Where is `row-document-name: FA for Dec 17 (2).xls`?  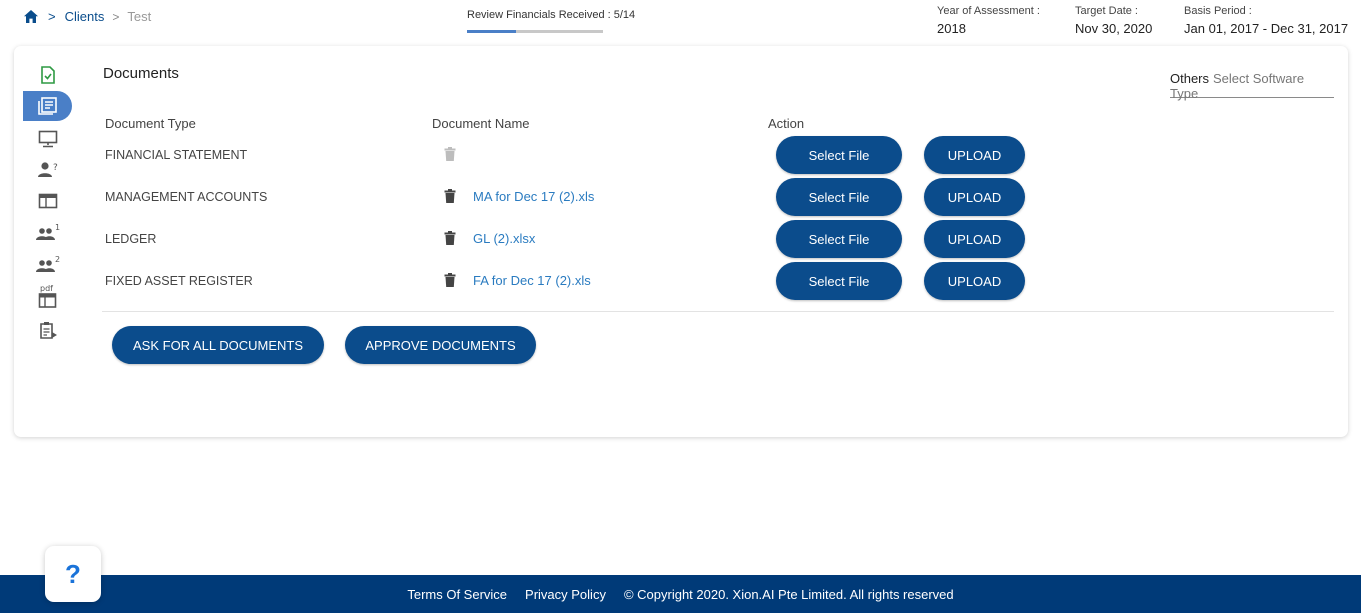
row-document-name: FA for Dec 17 (2).xls is located at coordinates (532, 280).